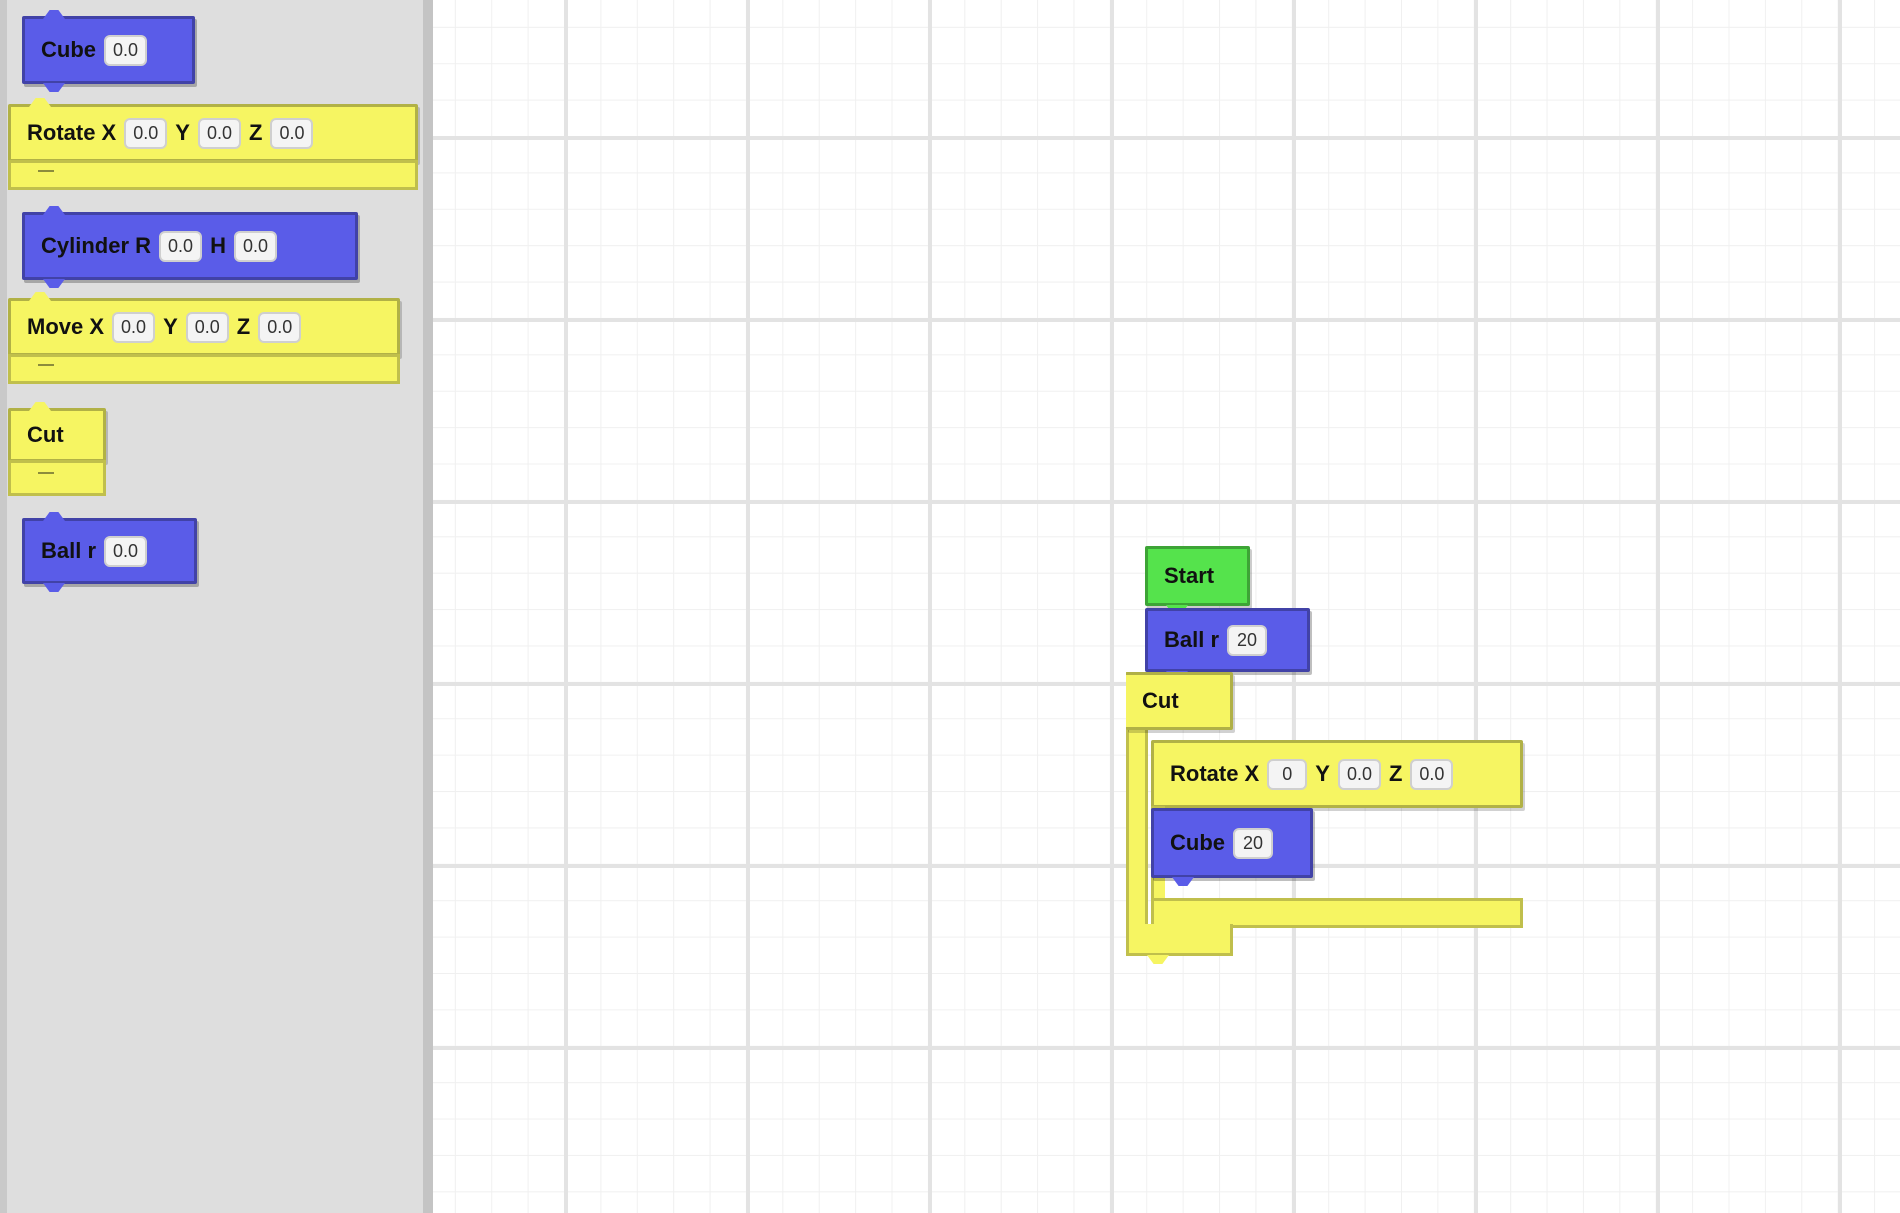  What do you see at coordinates (66, 326) in the screenshot?
I see `move-label: Move X` at bounding box center [66, 326].